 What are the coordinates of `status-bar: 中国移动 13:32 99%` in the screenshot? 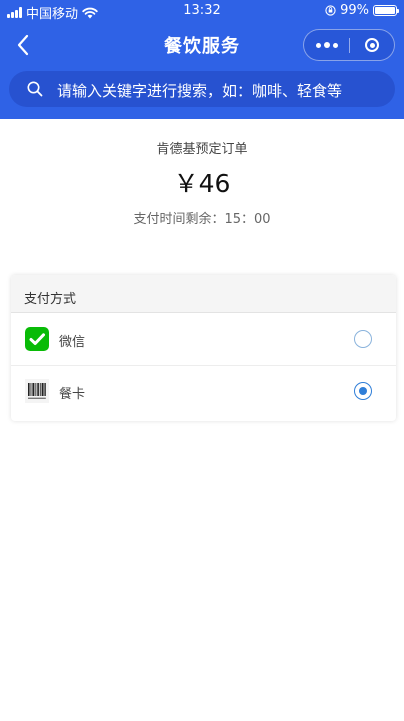 It's located at (202, 11).